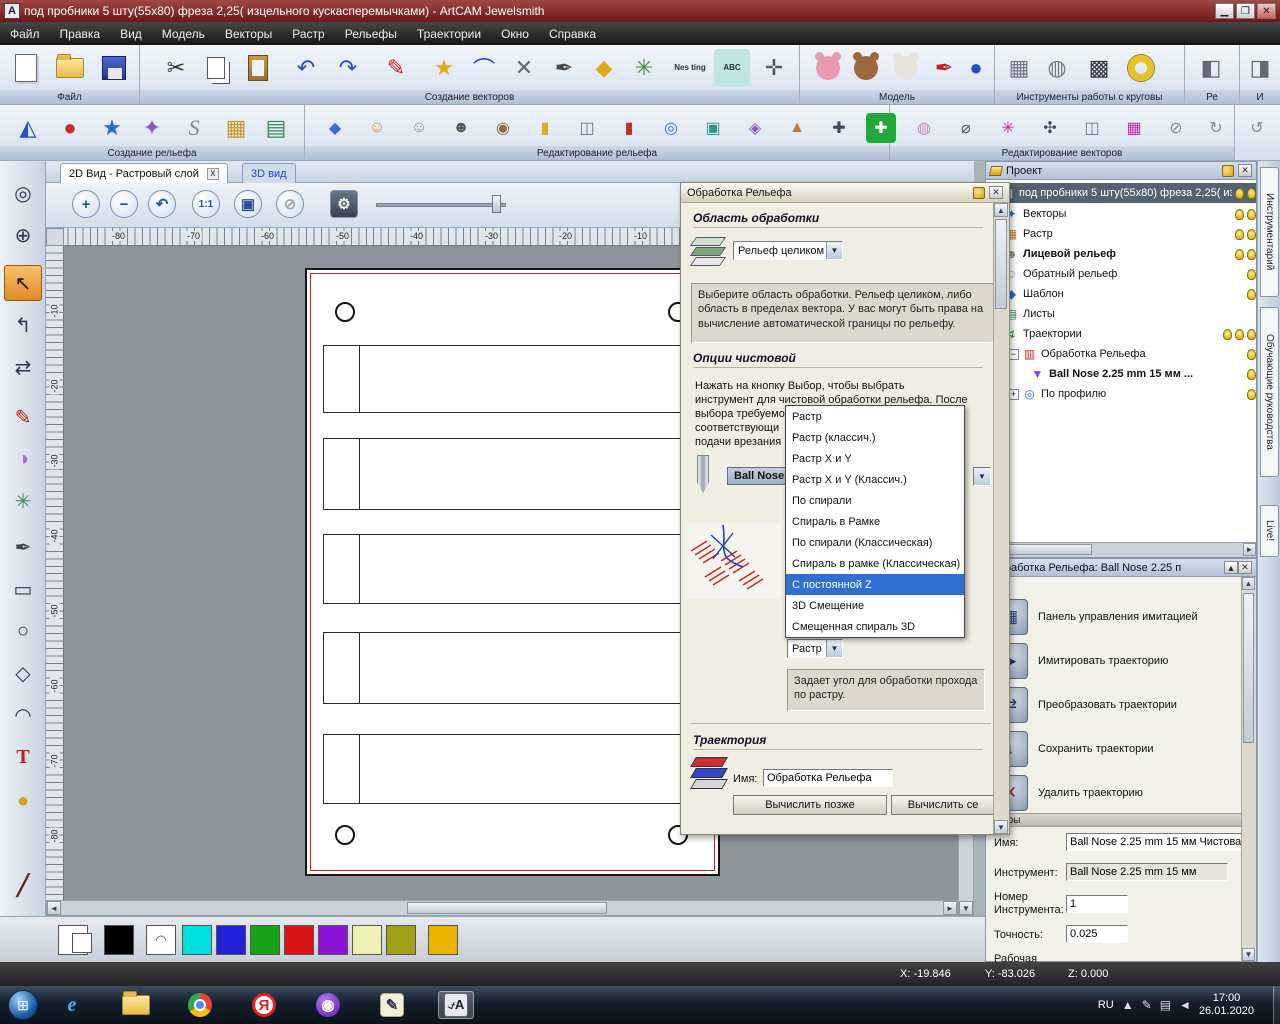  Describe the element at coordinates (23, 283) in the screenshot. I see `select-tool-icon: ↖` at that location.